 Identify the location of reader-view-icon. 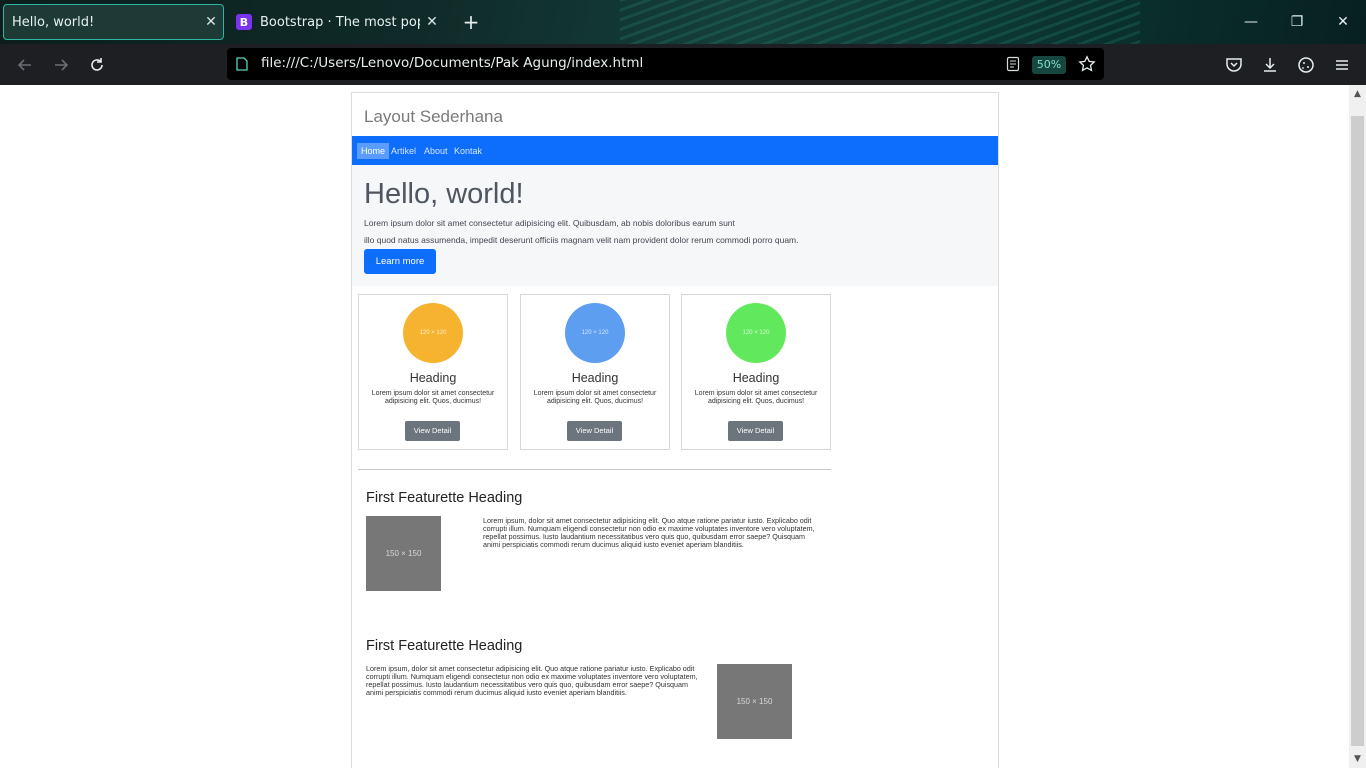
(1013, 64).